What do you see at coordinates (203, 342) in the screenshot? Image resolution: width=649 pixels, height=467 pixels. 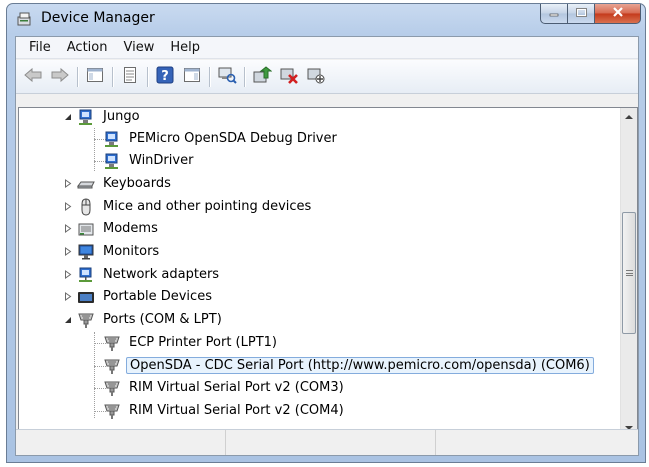 I see `tree-label: ECP Printer Port (LPT1)` at bounding box center [203, 342].